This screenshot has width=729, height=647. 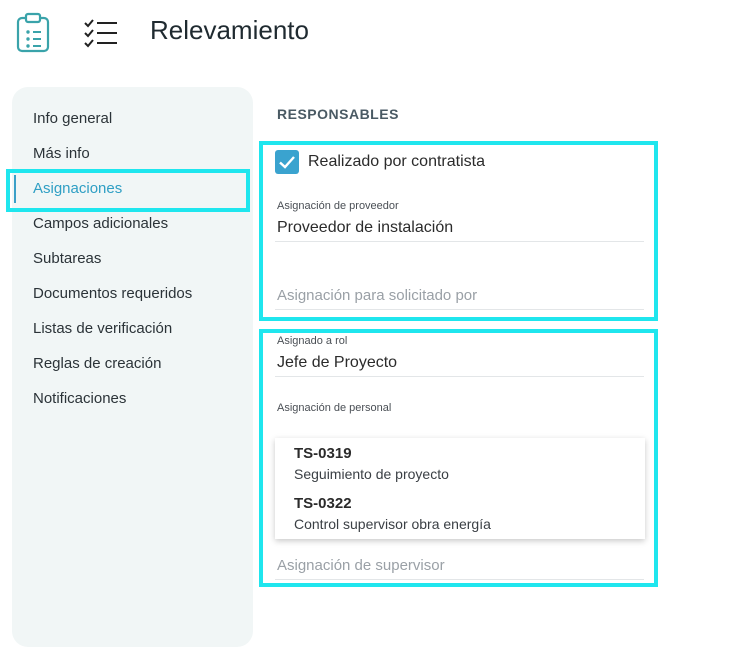 I want to click on role-field-underline, so click(x=459, y=376).